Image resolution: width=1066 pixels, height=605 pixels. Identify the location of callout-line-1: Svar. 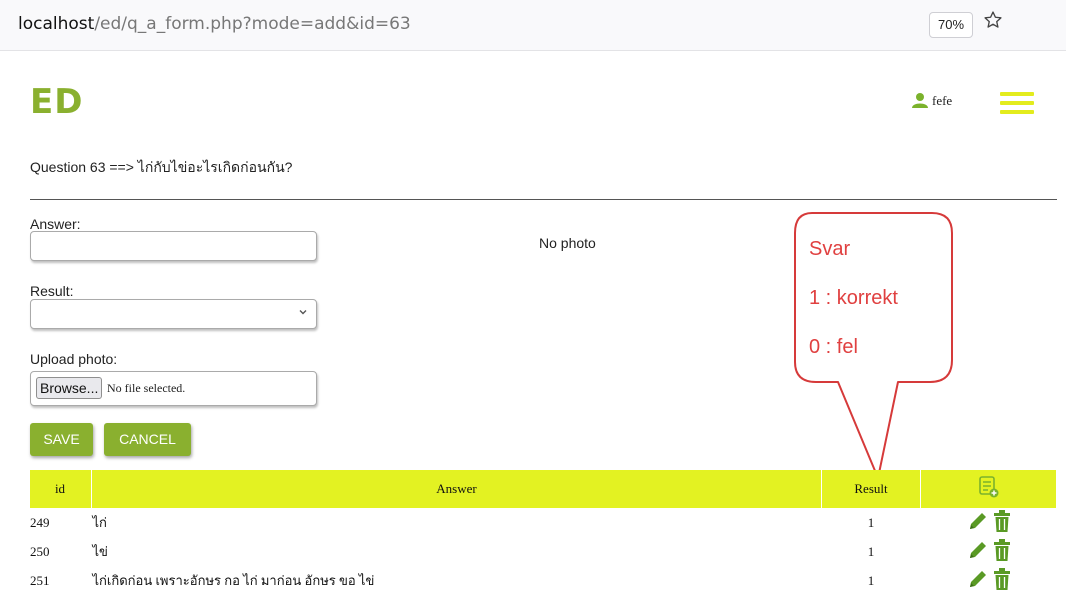
(830, 249).